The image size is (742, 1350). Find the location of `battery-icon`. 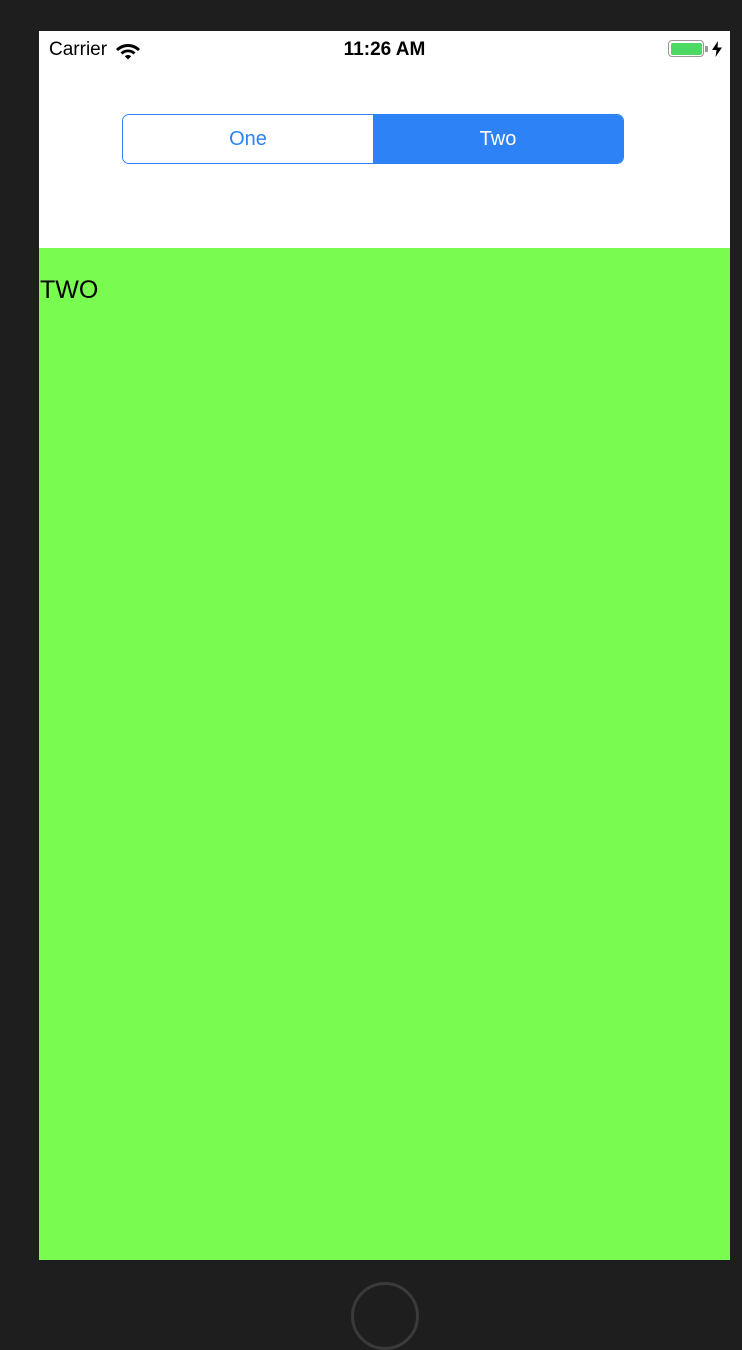

battery-icon is located at coordinates (686, 48).